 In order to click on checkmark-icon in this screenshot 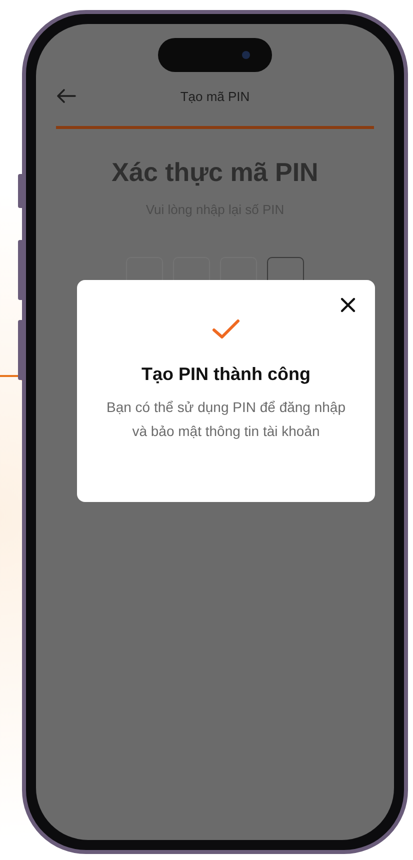, I will do `click(226, 329)`.